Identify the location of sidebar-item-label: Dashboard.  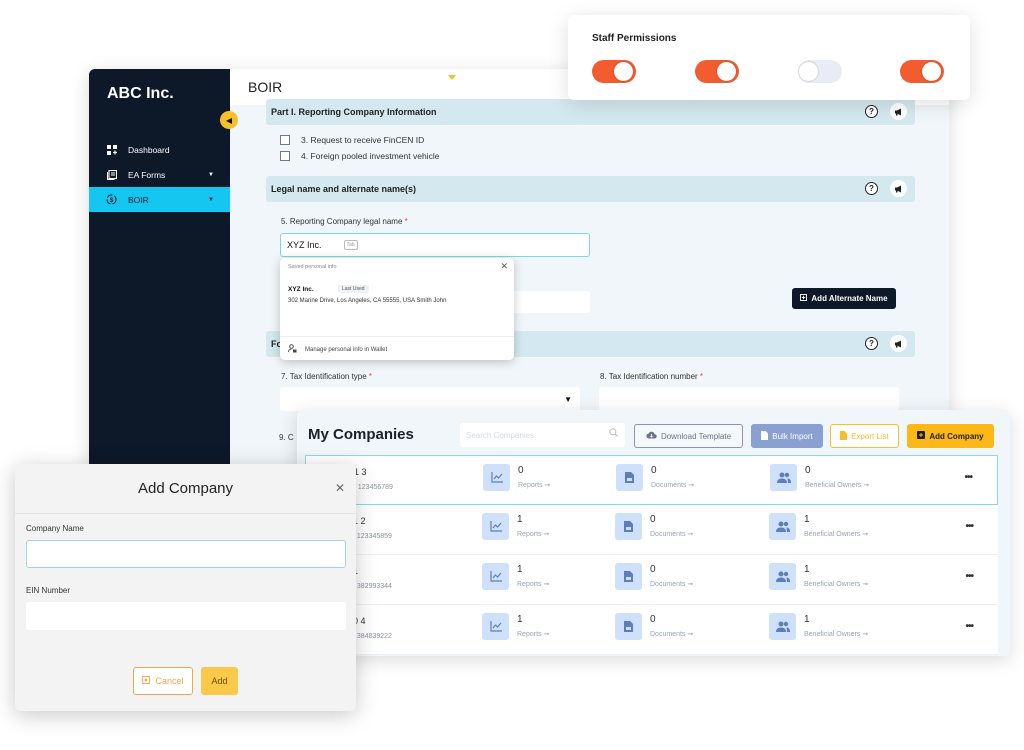
(149, 149).